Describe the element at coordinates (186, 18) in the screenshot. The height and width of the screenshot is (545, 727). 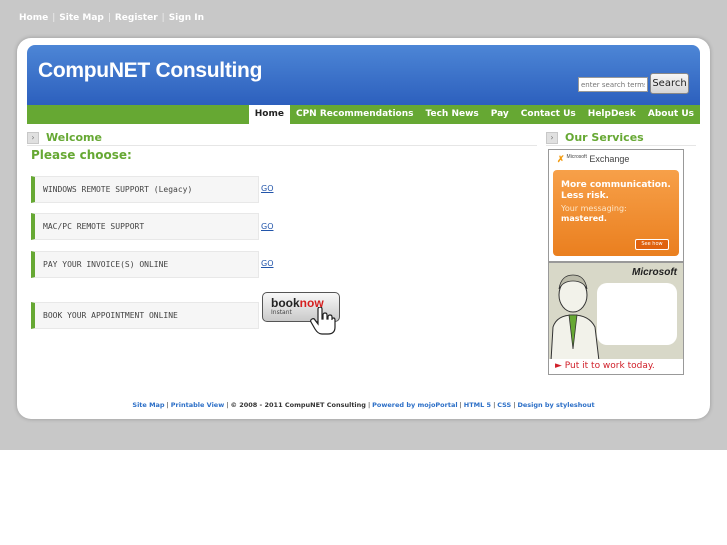
I see `top-link-sign-in: Sign In` at that location.